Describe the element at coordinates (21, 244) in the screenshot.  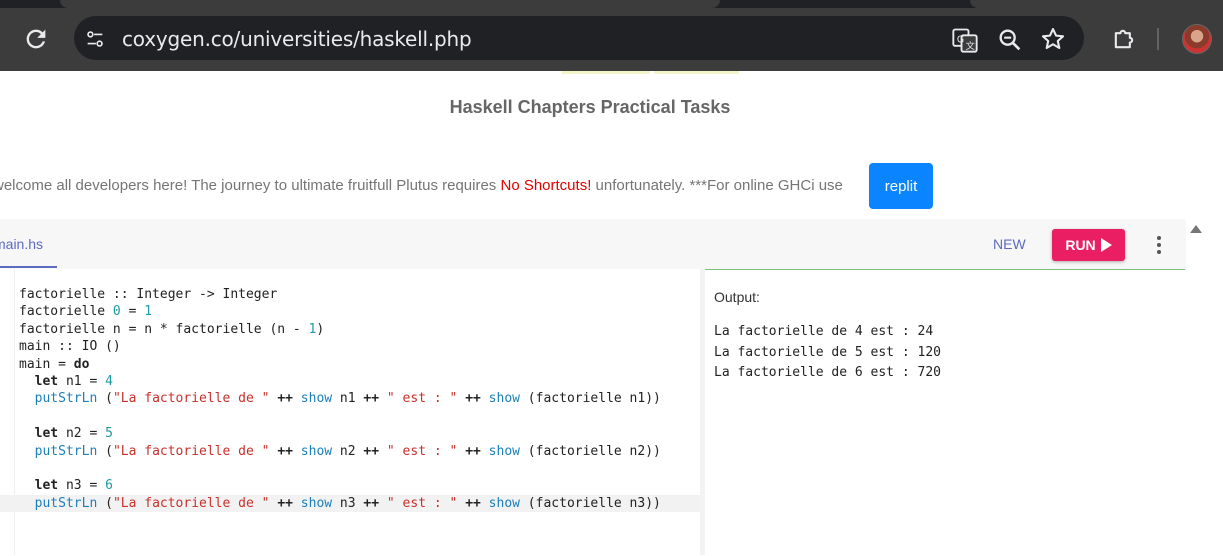
I see `file-tab-main: main.hs` at that location.